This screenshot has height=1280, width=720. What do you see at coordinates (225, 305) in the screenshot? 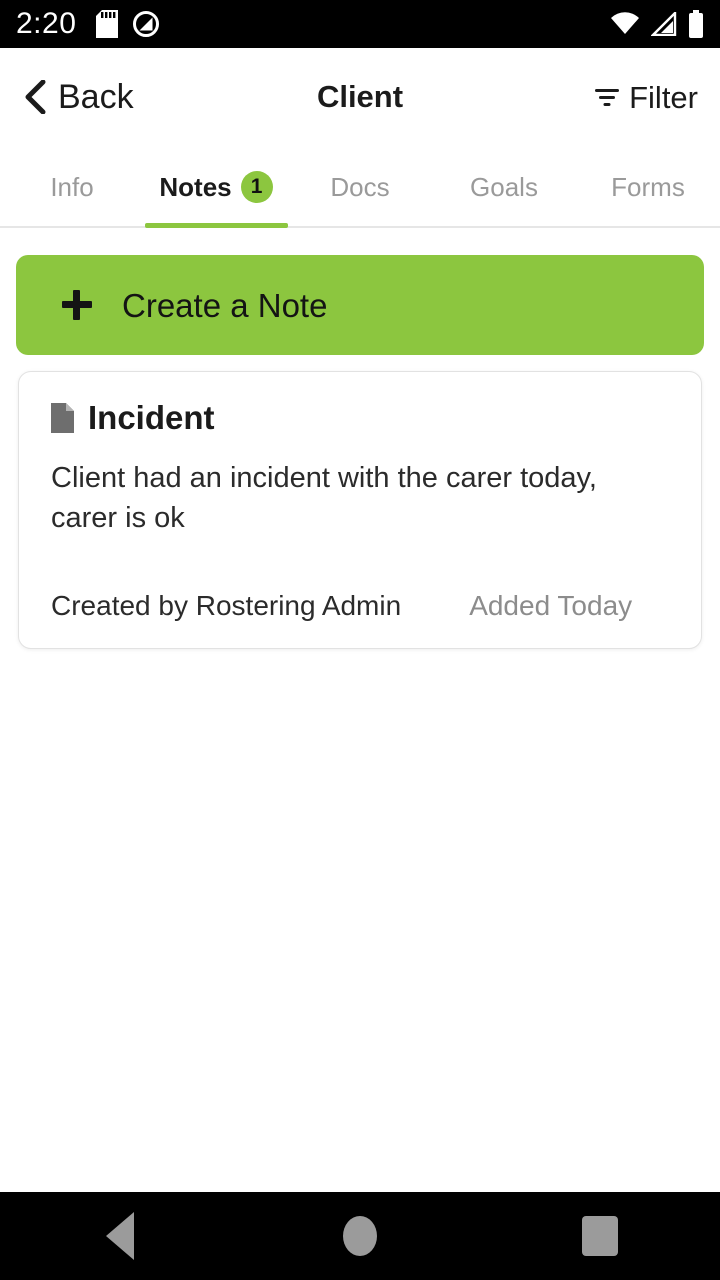
I see `create-note-label: Create a Note` at bounding box center [225, 305].